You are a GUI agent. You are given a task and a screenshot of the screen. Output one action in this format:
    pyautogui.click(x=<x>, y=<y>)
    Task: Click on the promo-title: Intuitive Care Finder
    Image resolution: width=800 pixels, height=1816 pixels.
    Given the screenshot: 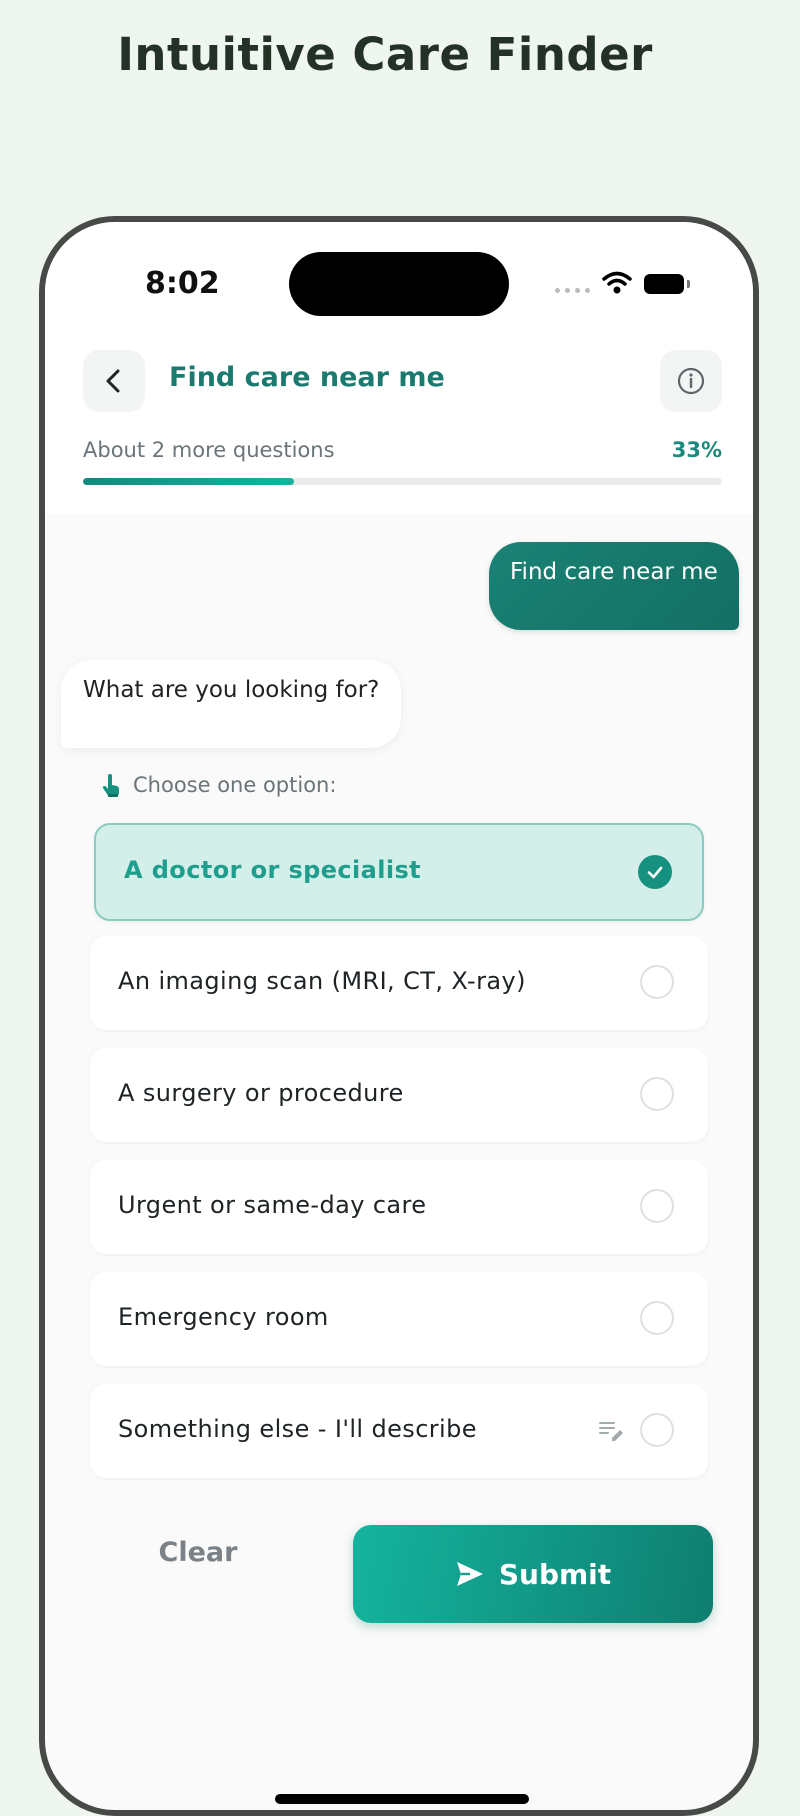 What is the action you would take?
    pyautogui.click(x=385, y=54)
    